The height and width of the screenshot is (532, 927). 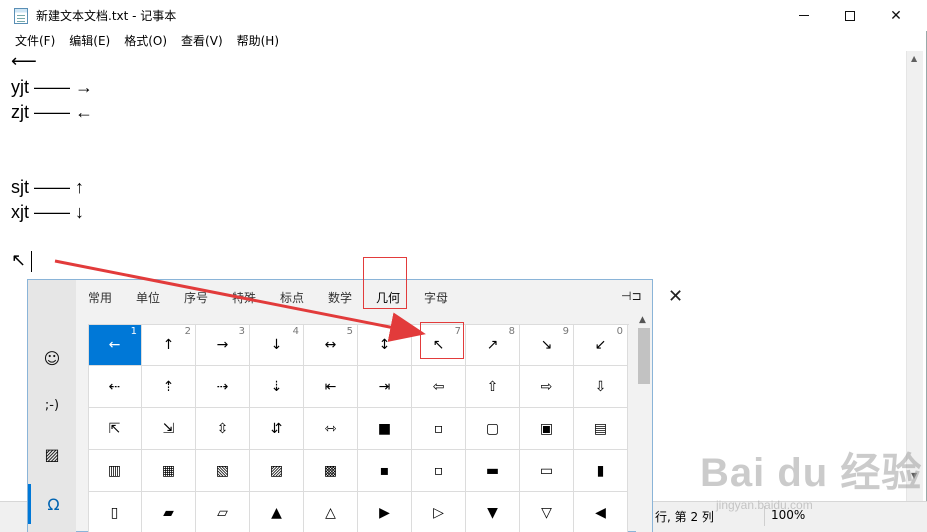 What do you see at coordinates (115, 471) in the screenshot?
I see `symbol-cell: ▥` at bounding box center [115, 471].